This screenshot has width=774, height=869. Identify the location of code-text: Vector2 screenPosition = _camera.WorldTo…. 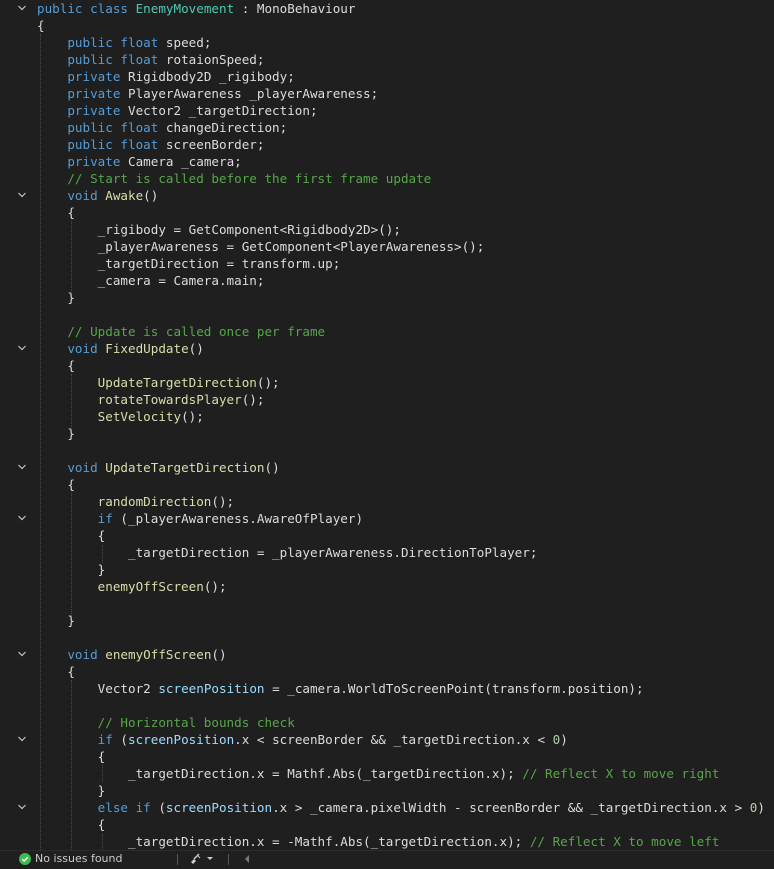
(340, 688).